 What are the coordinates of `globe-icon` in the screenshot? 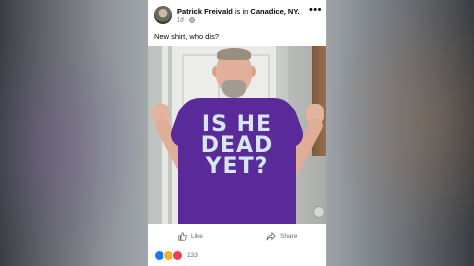 It's located at (192, 20).